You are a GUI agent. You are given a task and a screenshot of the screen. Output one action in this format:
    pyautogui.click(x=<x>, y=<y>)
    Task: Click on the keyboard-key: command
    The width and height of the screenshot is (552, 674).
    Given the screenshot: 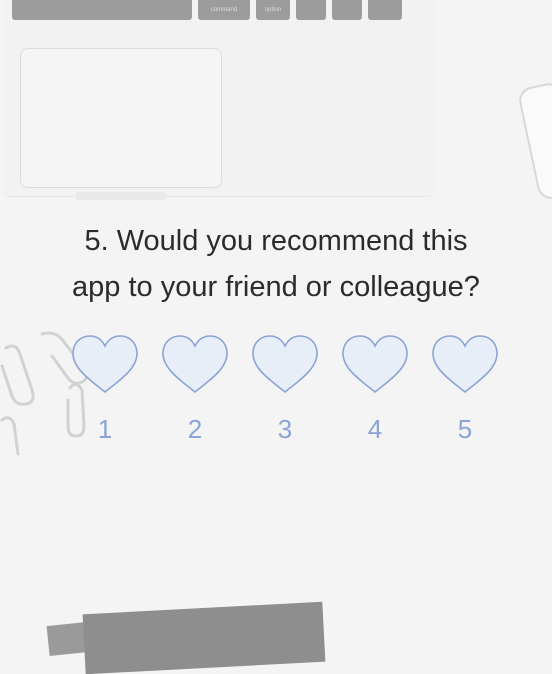 What is the action you would take?
    pyautogui.click(x=224, y=10)
    